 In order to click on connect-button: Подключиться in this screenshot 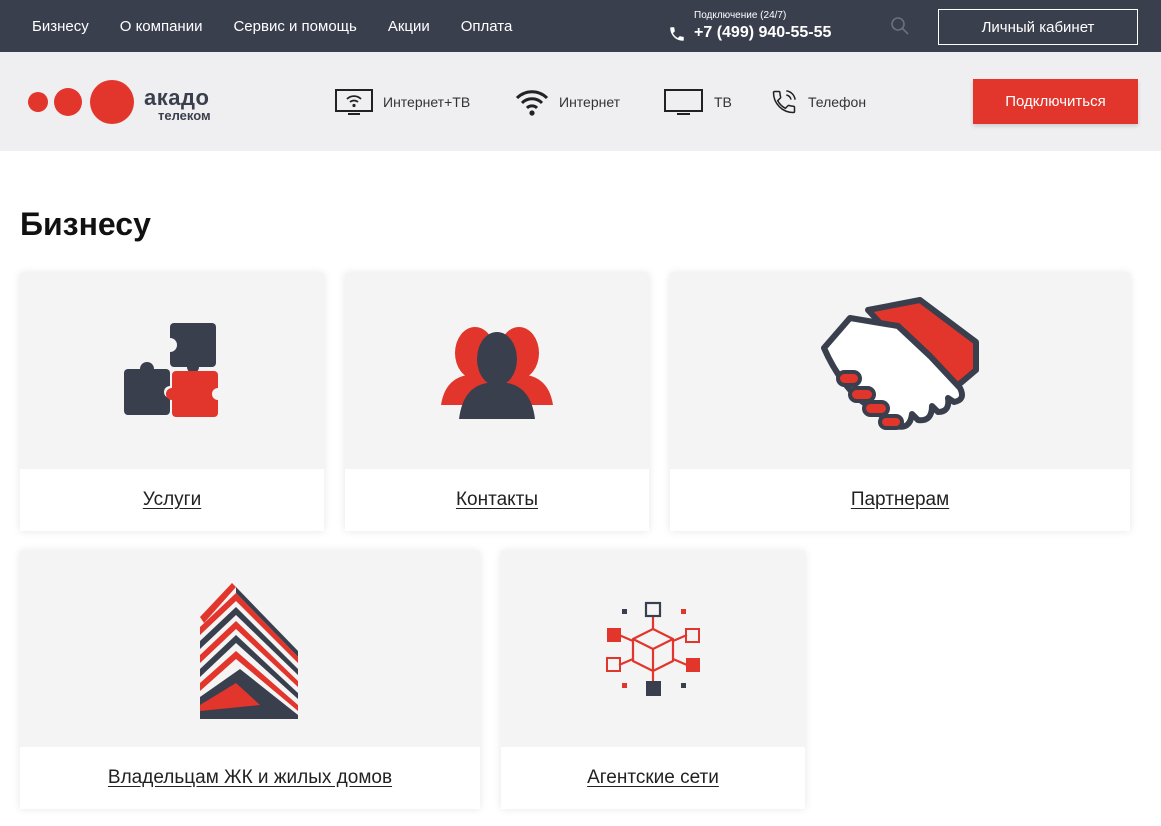, I will do `click(1055, 101)`.